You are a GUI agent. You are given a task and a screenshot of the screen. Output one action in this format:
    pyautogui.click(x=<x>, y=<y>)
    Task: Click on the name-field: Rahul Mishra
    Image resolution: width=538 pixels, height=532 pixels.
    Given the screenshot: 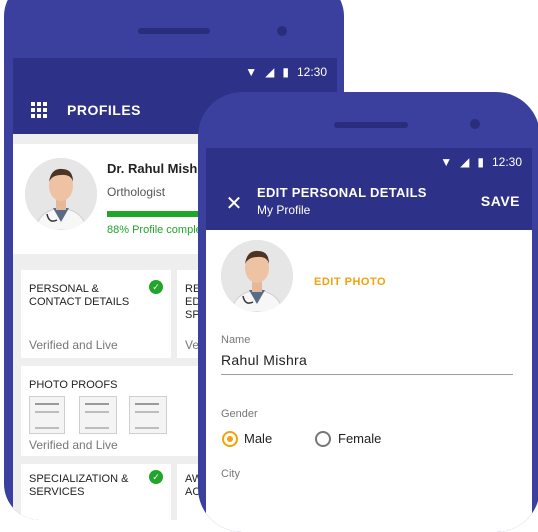 What is the action you would take?
    pyautogui.click(x=264, y=360)
    